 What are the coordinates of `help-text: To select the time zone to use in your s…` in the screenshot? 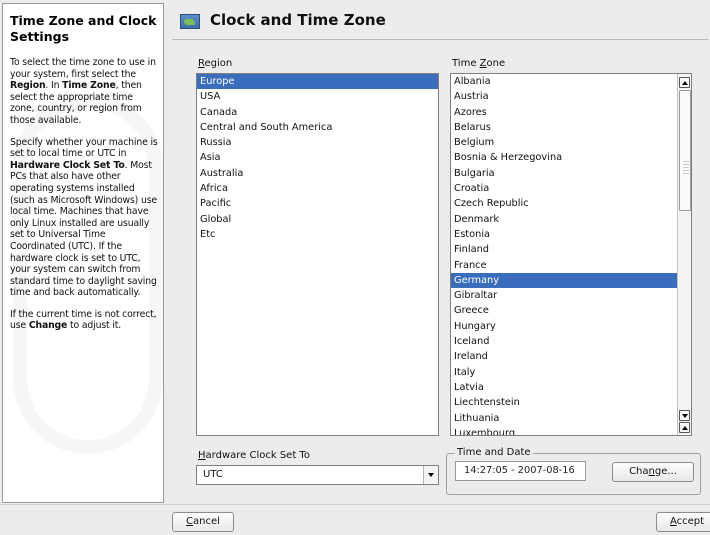 It's located at (83, 68).